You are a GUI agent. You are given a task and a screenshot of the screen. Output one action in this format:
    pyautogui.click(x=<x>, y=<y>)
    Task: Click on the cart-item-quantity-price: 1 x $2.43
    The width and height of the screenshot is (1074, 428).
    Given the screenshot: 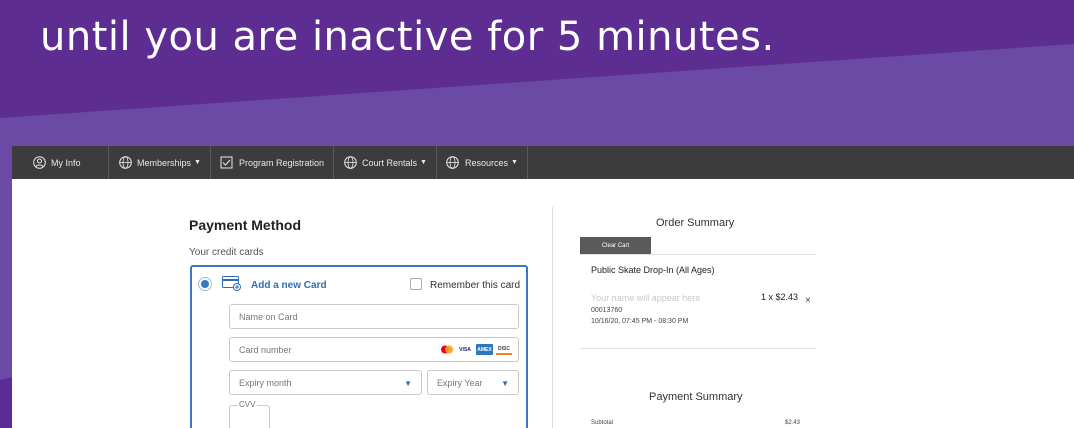 What is the action you would take?
    pyautogui.click(x=780, y=297)
    